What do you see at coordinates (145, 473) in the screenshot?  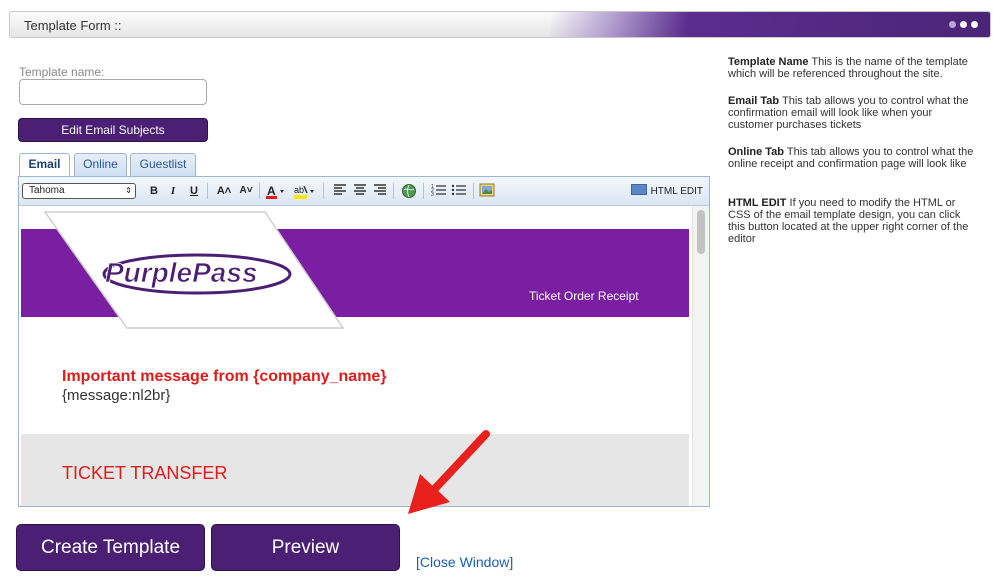 I see `ticket-transfer-heading: TICKET TRANSFER` at bounding box center [145, 473].